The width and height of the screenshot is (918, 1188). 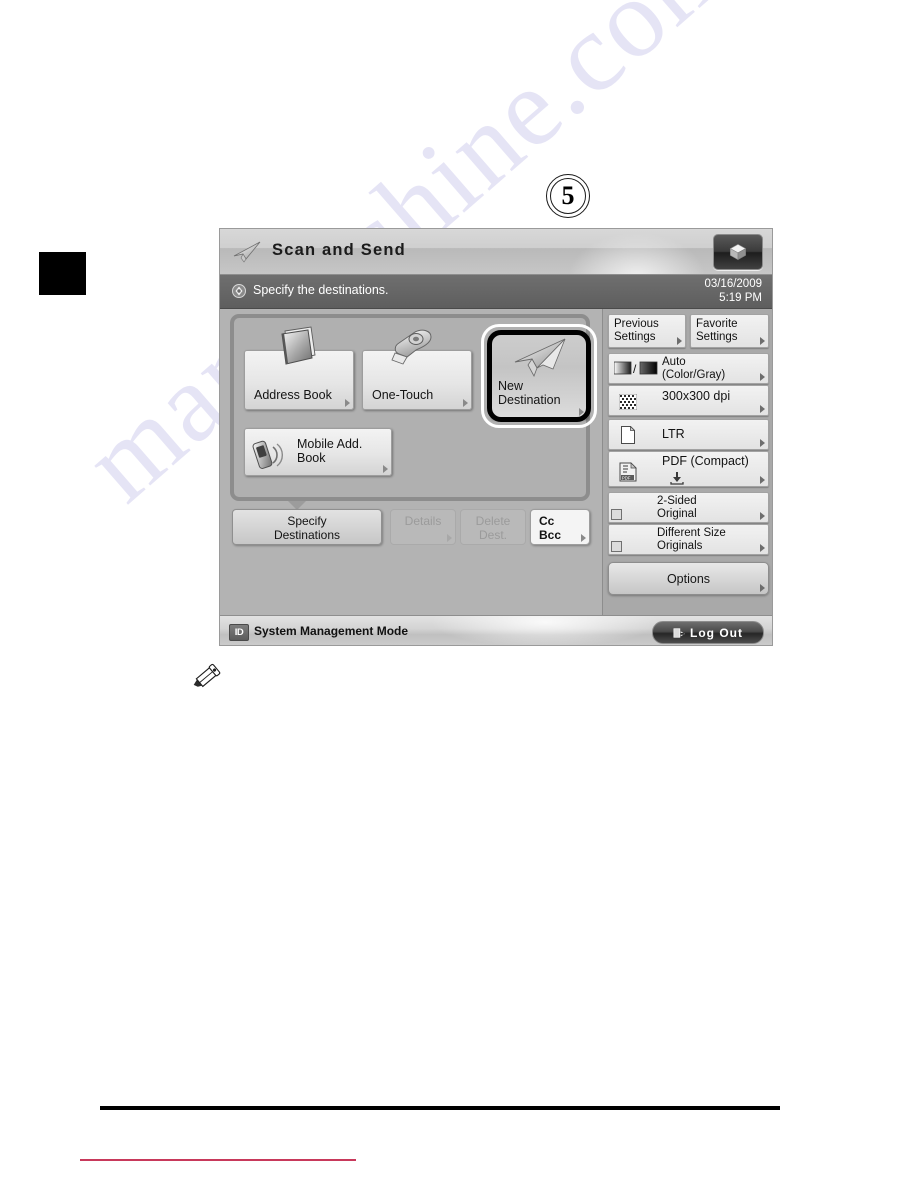 I want to click on app-title: Scan and Send, so click(x=339, y=250).